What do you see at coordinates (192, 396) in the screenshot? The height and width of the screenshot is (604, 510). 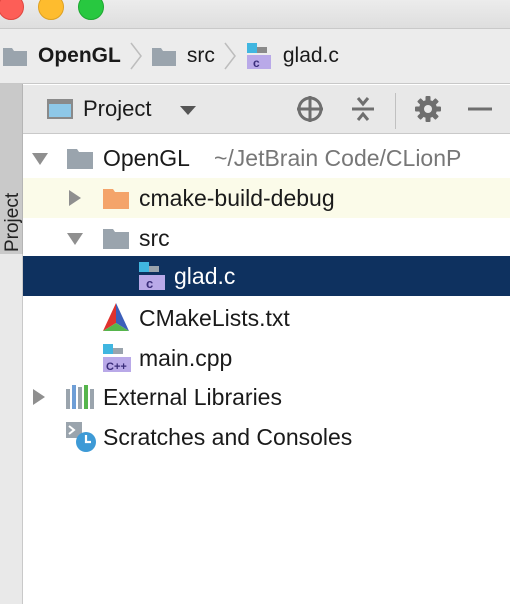 I see `tree-item-label: External Libraries` at bounding box center [192, 396].